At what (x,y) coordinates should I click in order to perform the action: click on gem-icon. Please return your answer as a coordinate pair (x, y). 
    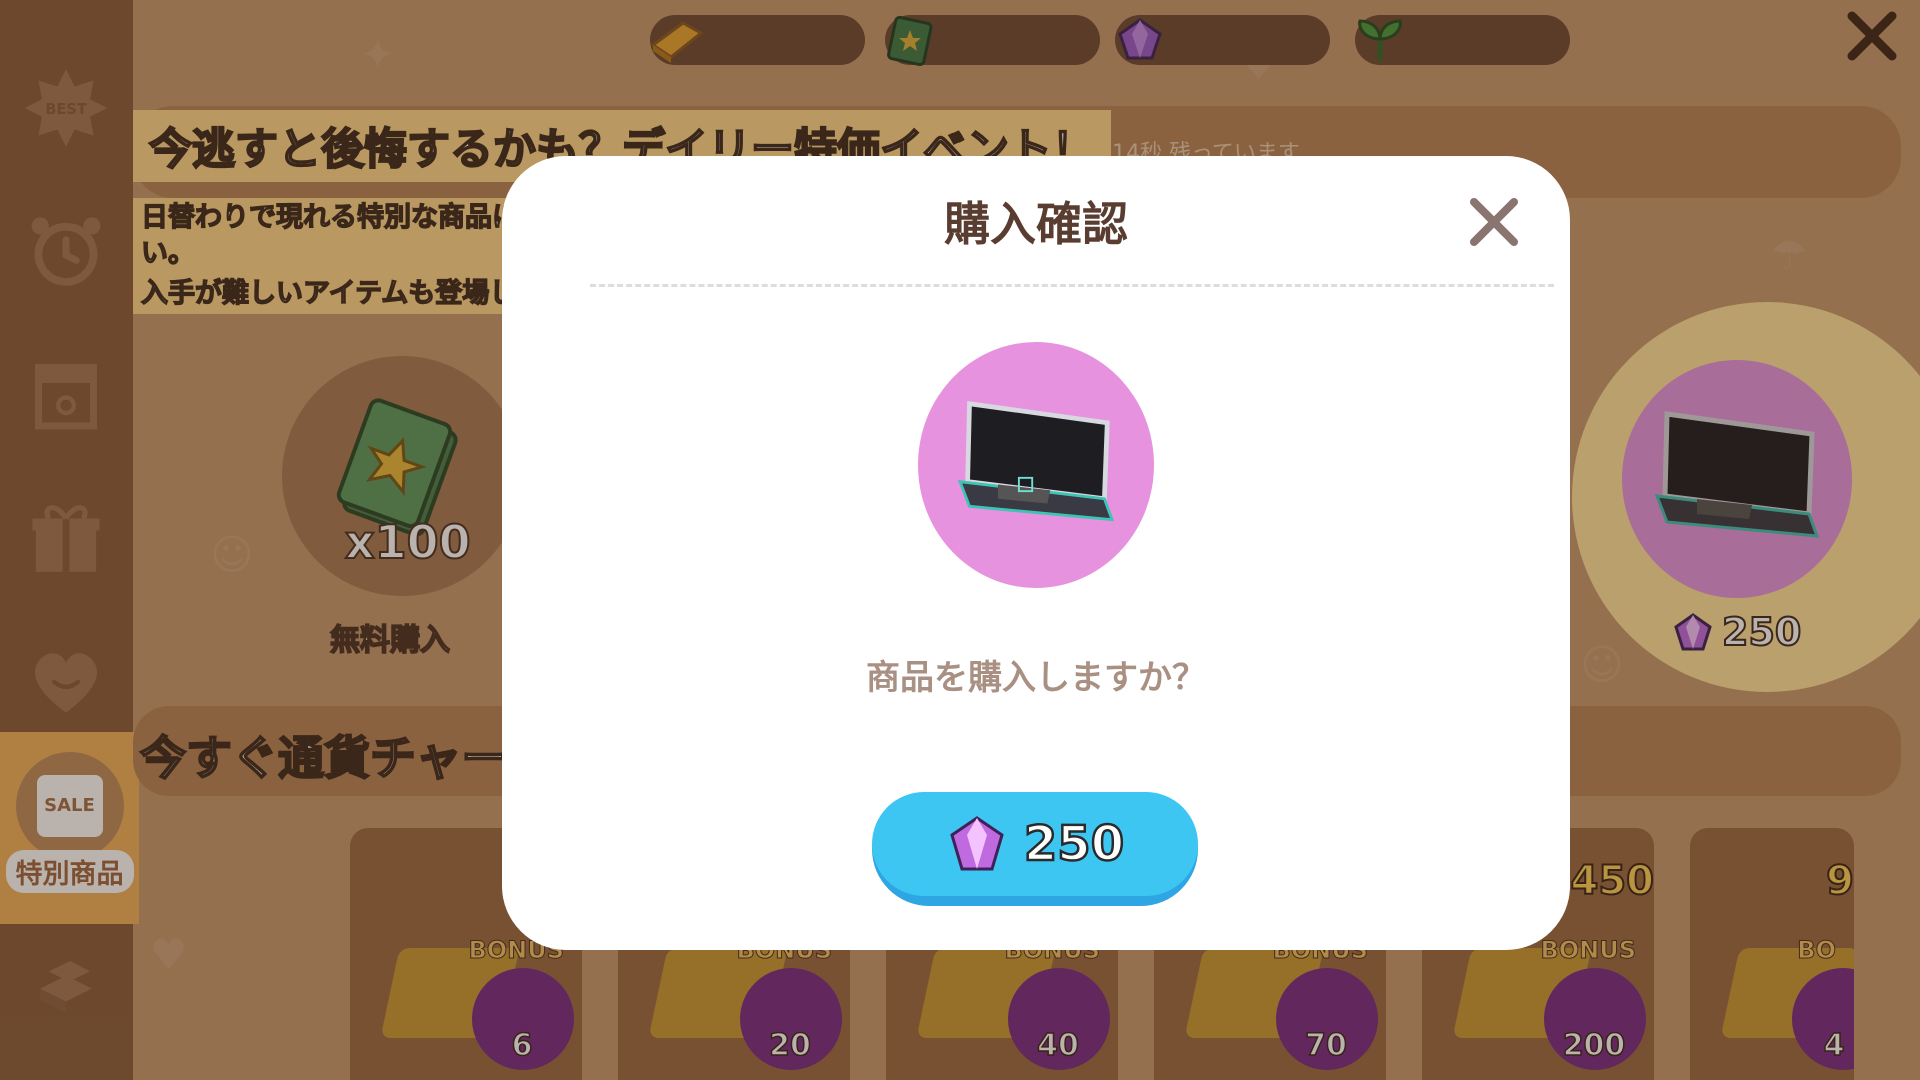
    Looking at the image, I should click on (977, 843).